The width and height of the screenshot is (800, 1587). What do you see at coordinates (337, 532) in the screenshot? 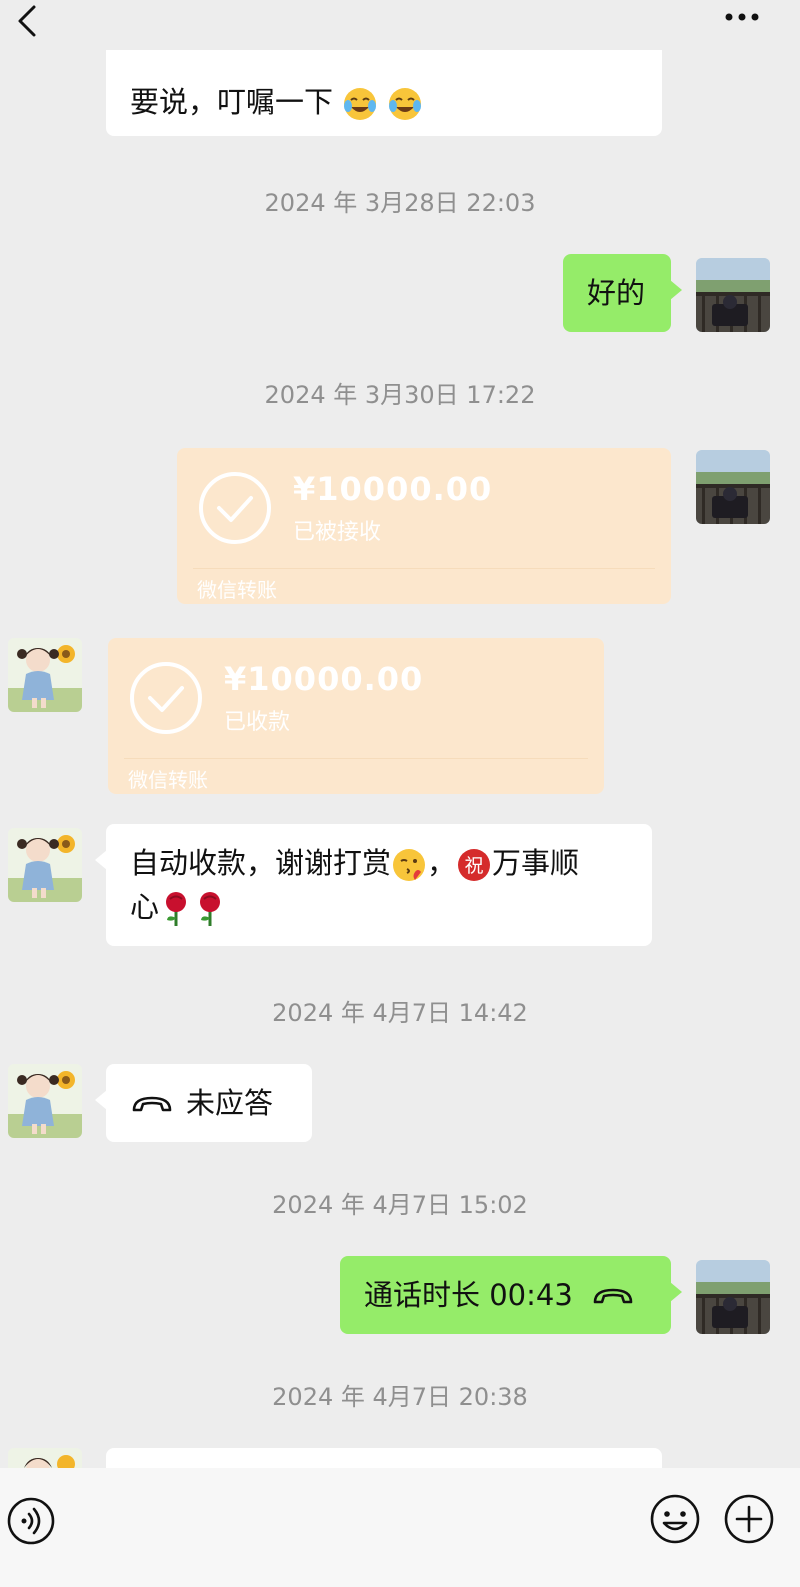
I see `transfer-status: 已被接收` at bounding box center [337, 532].